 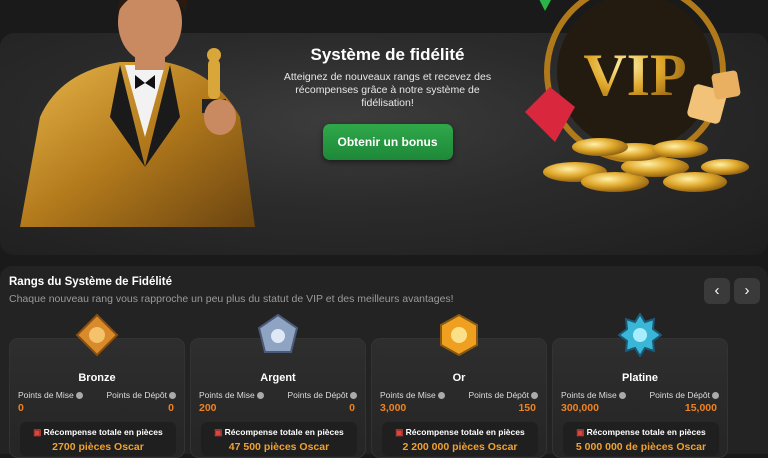 I want to click on prev-button: ‹, so click(x=717, y=291).